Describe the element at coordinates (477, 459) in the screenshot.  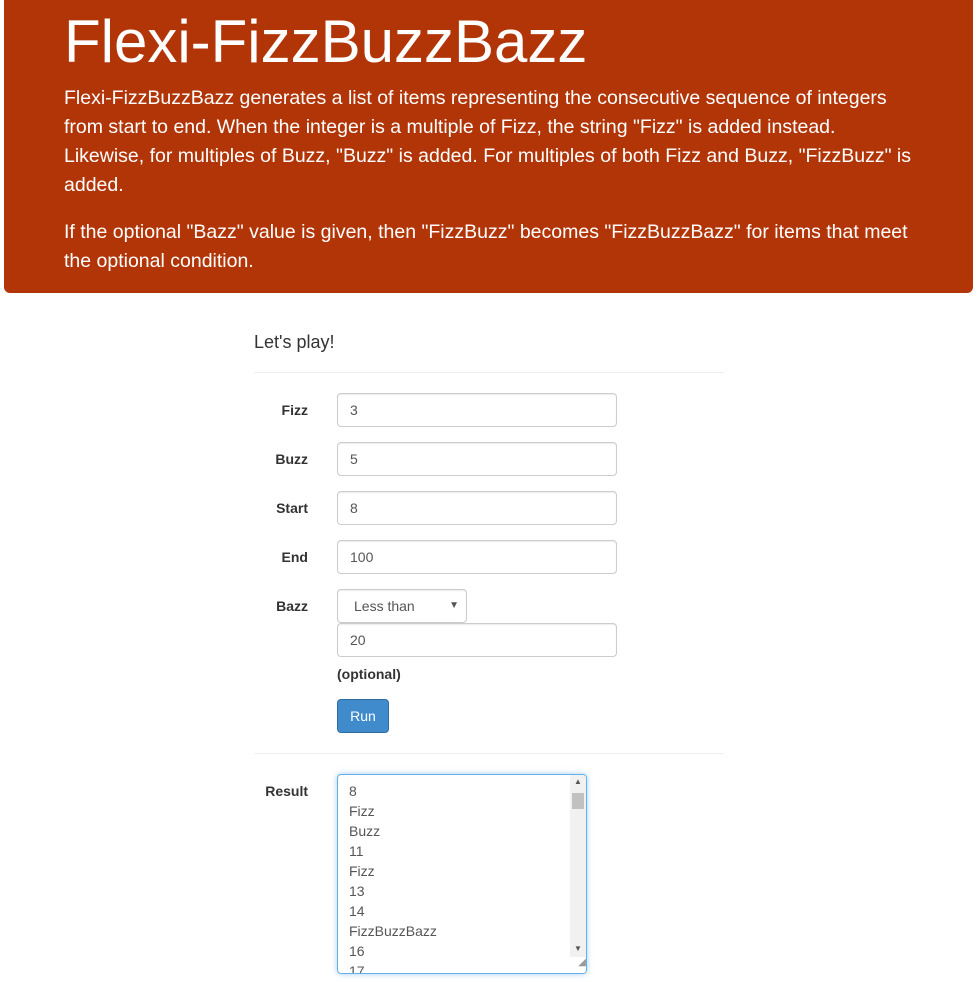
I see `buzz-input: 5` at that location.